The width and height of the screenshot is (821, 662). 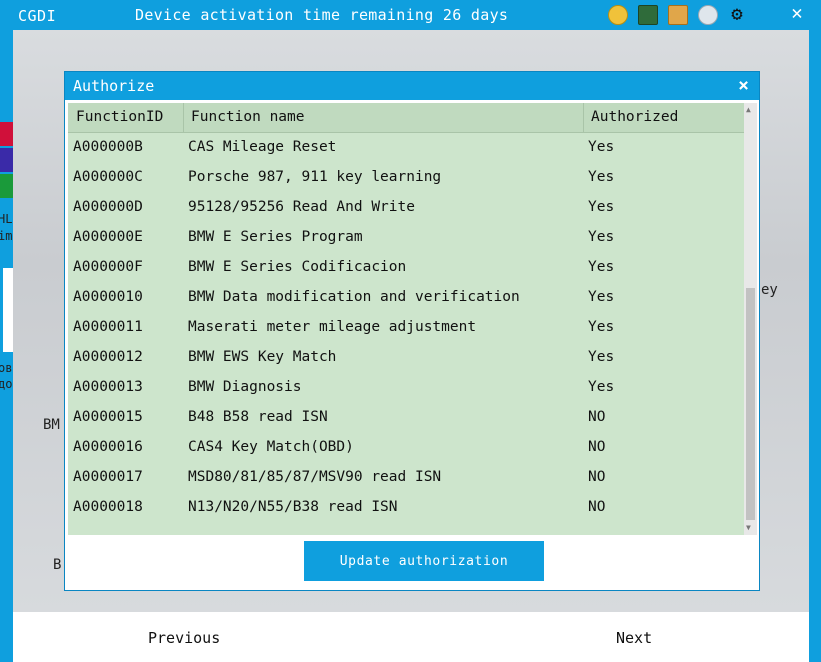 What do you see at coordinates (108, 507) in the screenshot?
I see `function-id-cell: A0000018` at bounding box center [108, 507].